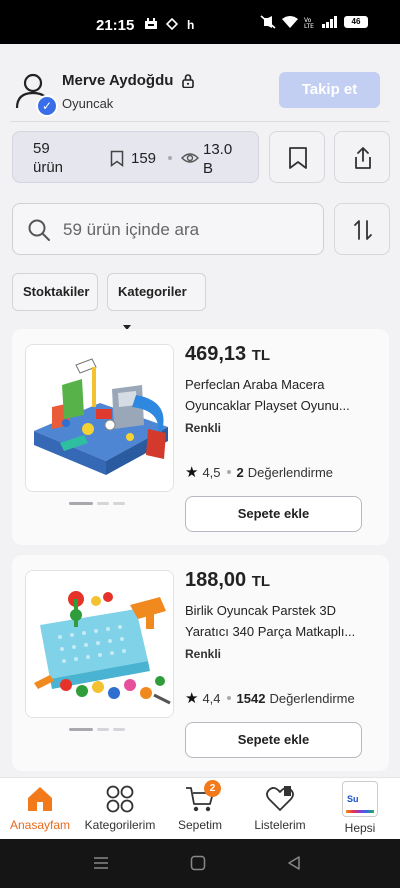 This screenshot has height=888, width=400. What do you see at coordinates (211, 698) in the screenshot?
I see `rating-value: 4,4` at bounding box center [211, 698].